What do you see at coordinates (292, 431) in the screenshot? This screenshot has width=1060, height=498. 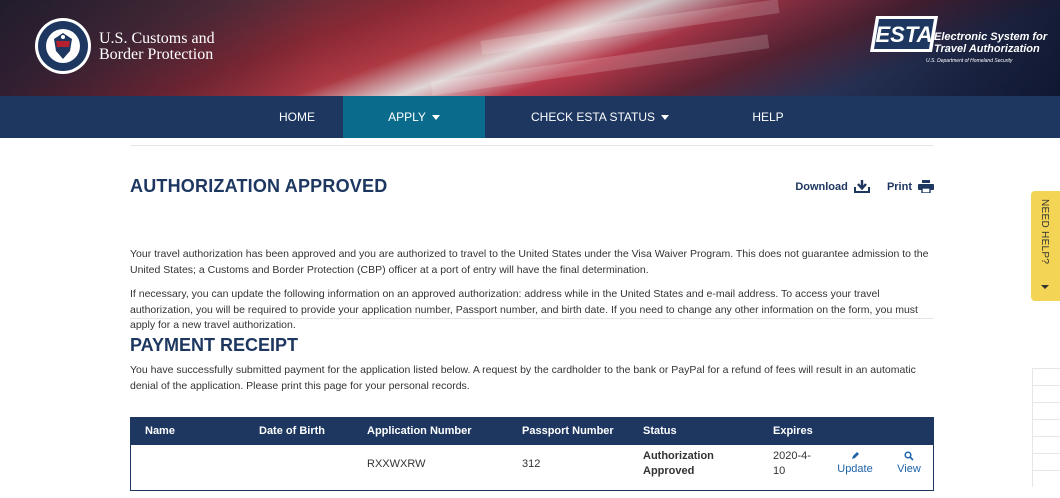 I see `col-date-of-birth: Date of Birth` at bounding box center [292, 431].